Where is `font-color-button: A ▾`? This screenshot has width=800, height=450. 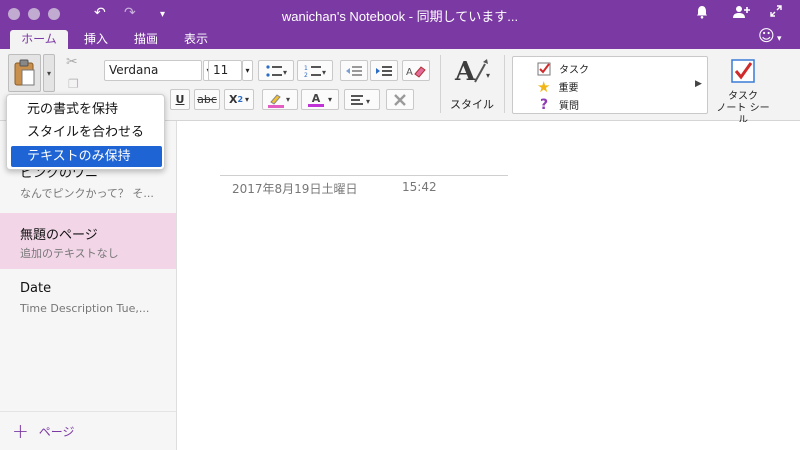 font-color-button: A ▾ is located at coordinates (320, 99).